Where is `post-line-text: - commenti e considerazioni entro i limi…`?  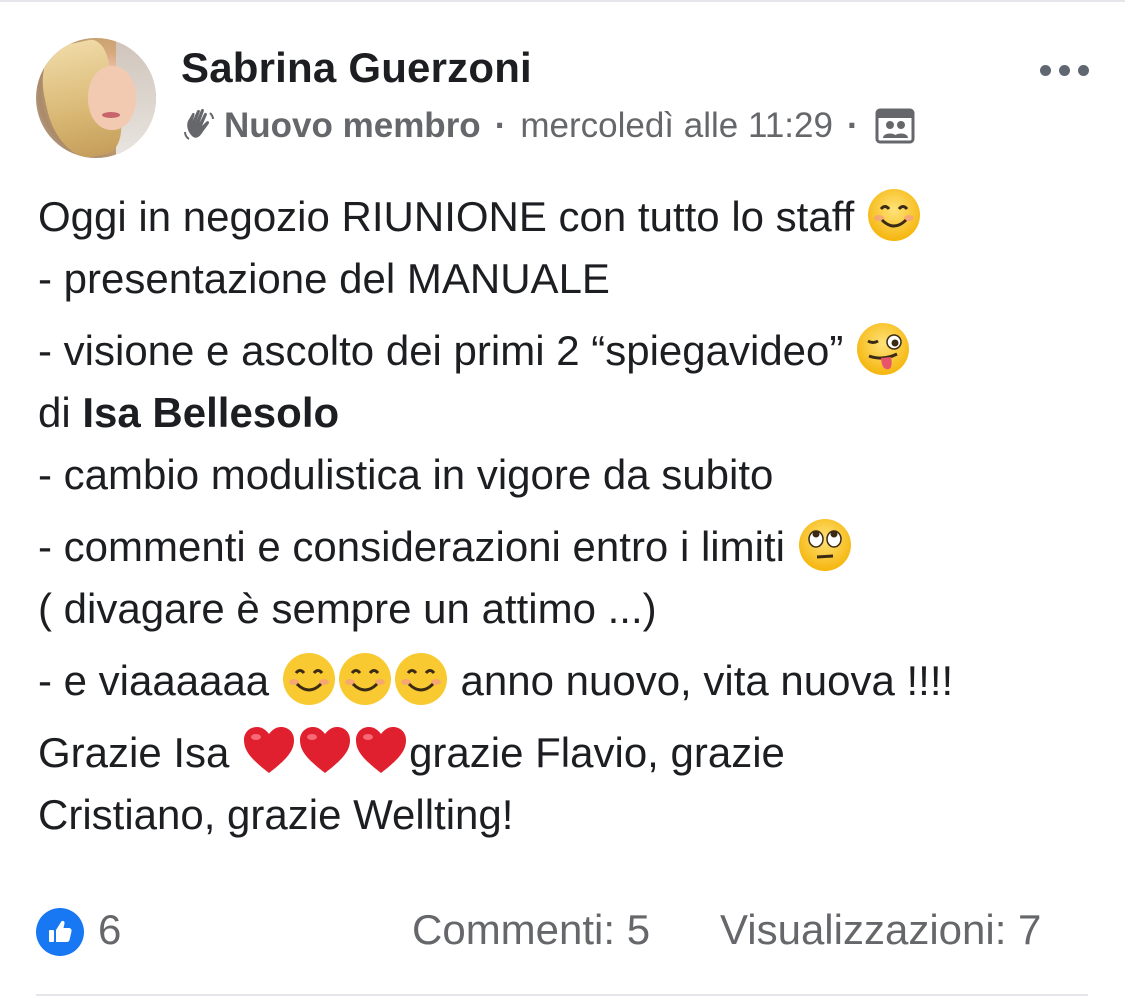 post-line-text: - commenti e considerazioni entro i limi… is located at coordinates (417, 546).